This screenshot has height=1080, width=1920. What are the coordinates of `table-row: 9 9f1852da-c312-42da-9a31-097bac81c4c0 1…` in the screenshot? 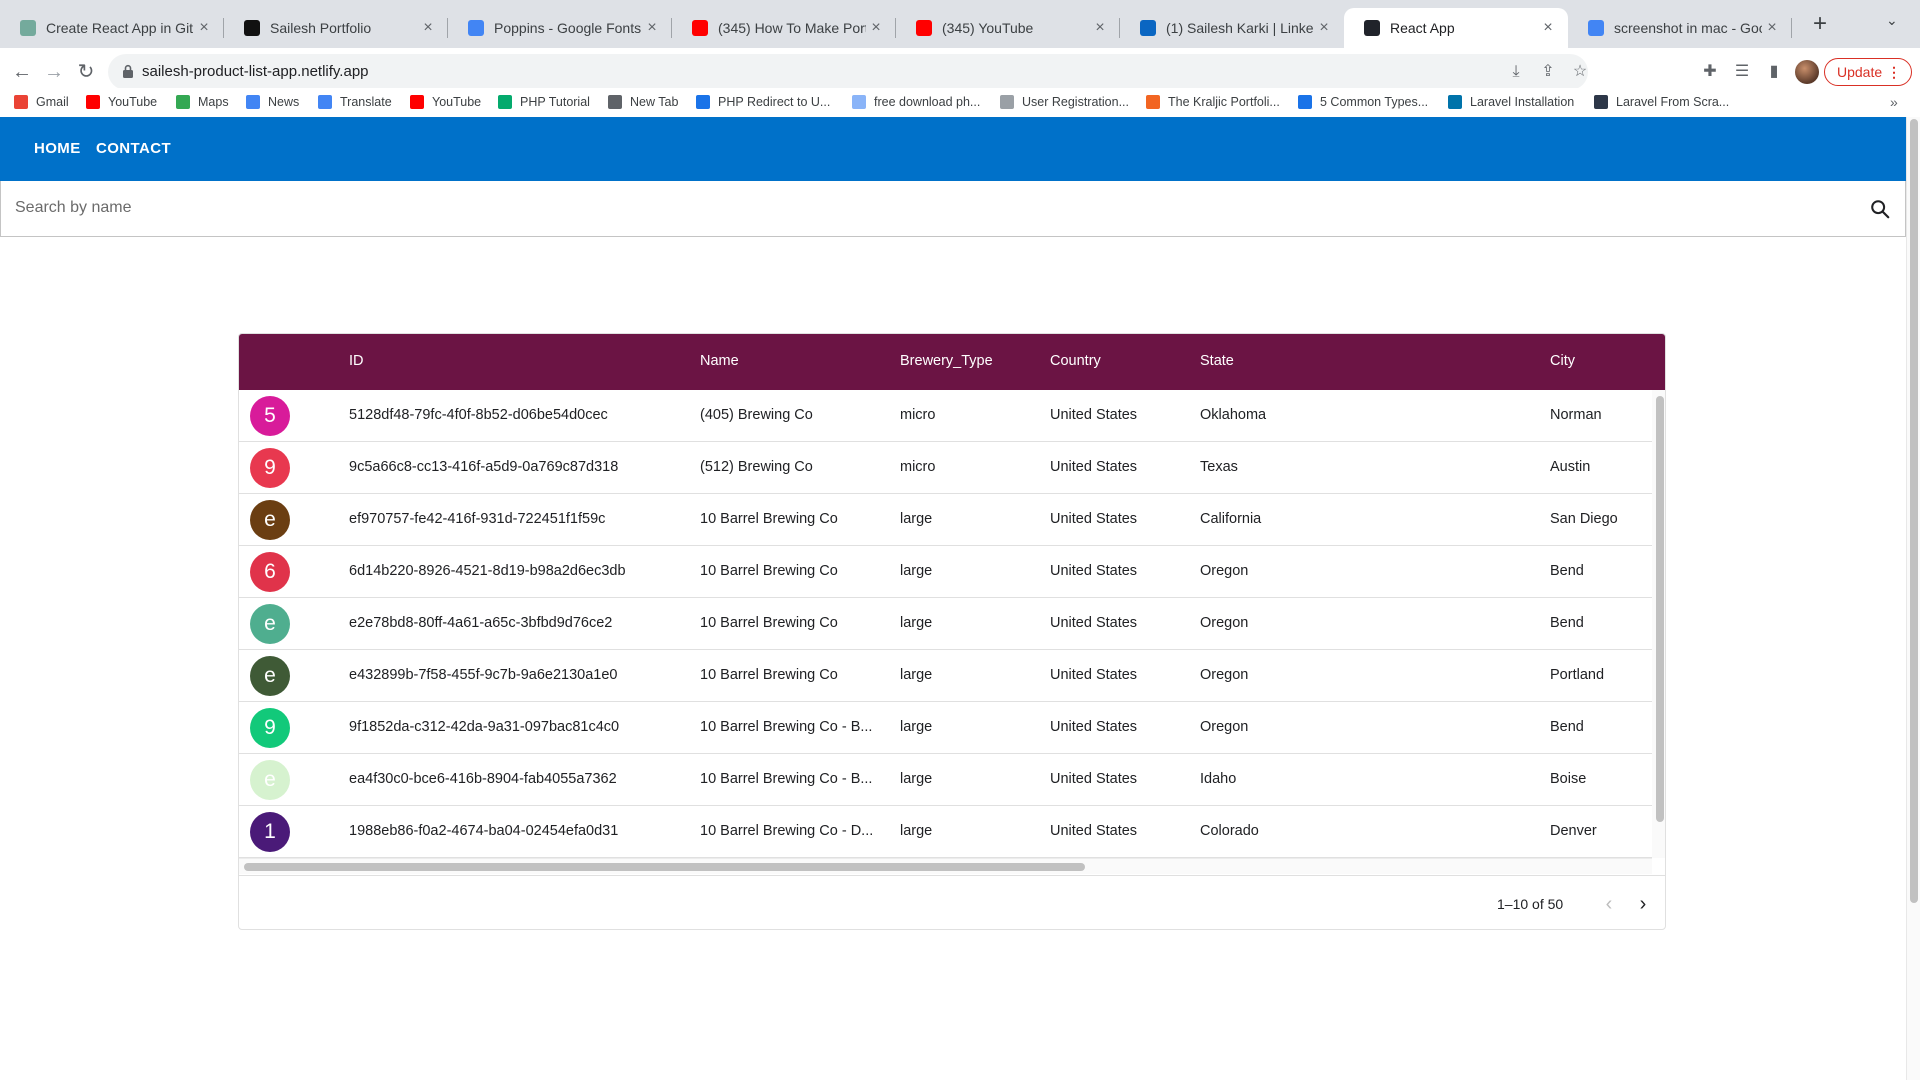 It's located at (945, 728).